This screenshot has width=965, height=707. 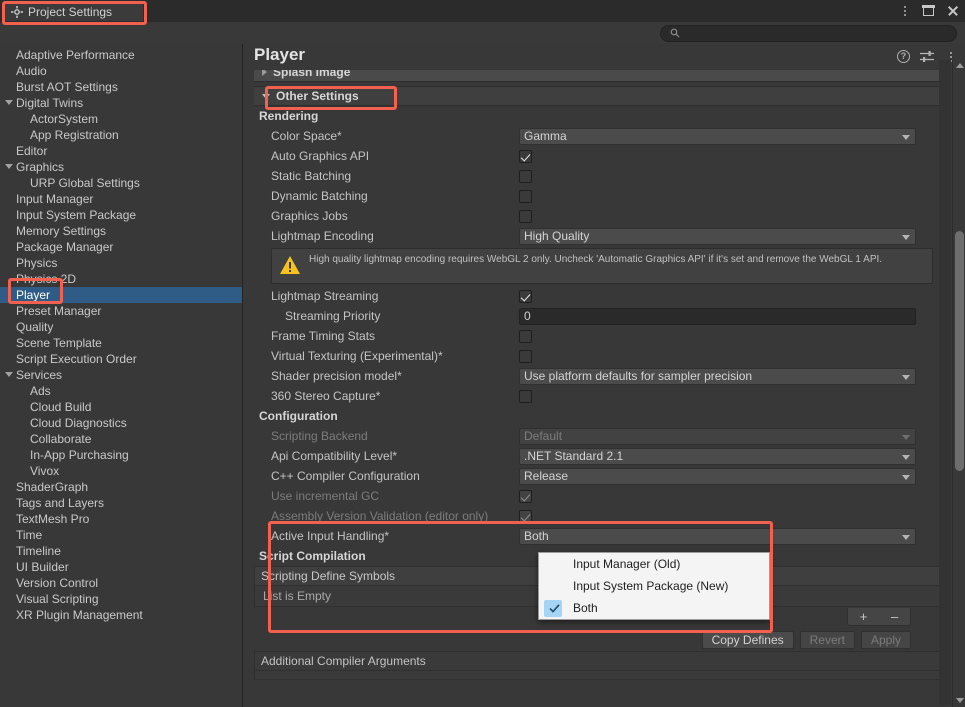 I want to click on menu-item-input-system-package-new: Input System Package (New), so click(x=654, y=586).